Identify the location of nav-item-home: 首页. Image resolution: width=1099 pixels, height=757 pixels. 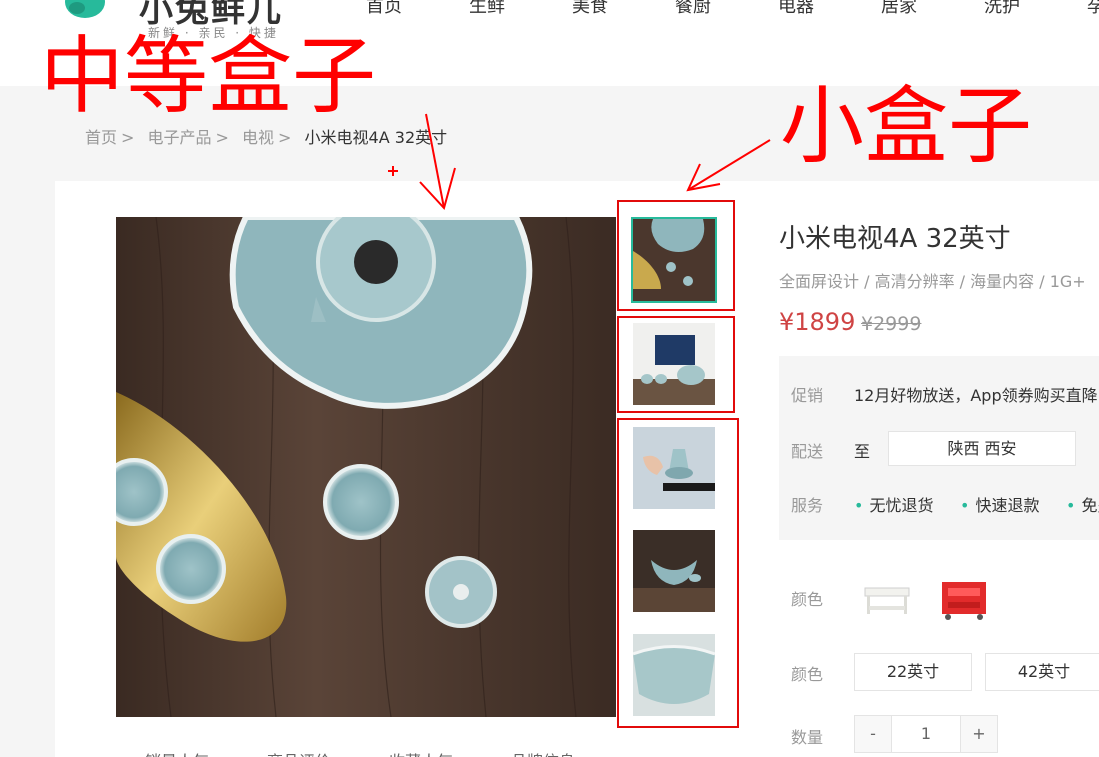
(417, 9).